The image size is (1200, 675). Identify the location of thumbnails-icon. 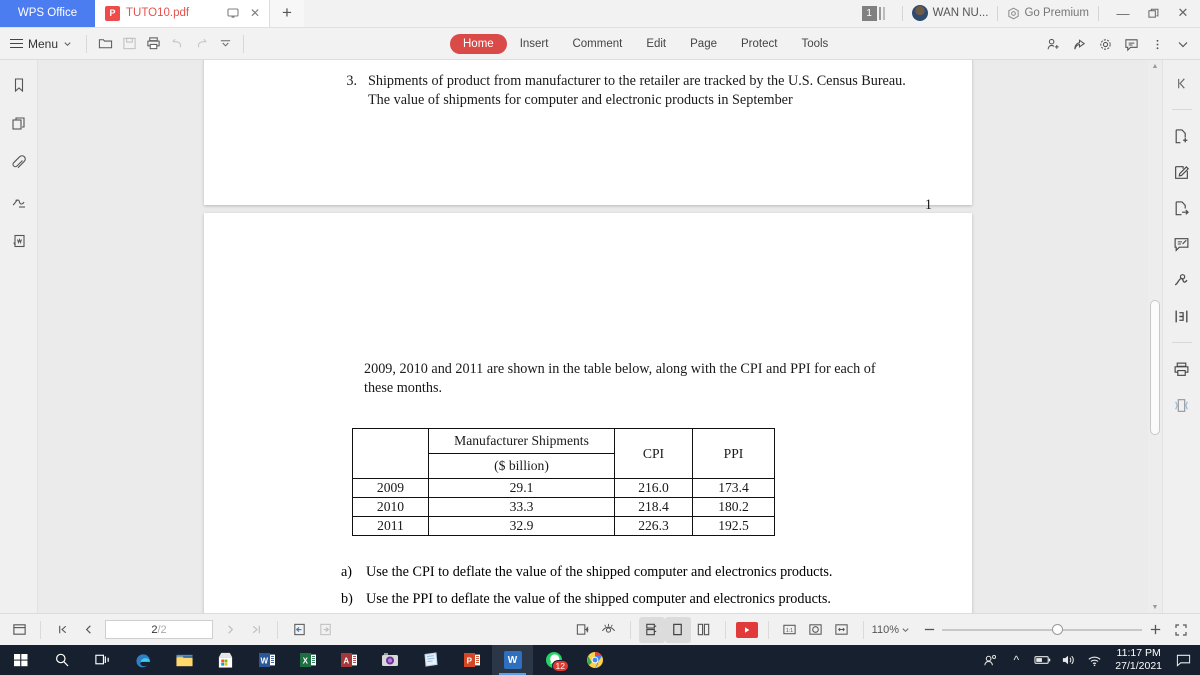
(19, 124).